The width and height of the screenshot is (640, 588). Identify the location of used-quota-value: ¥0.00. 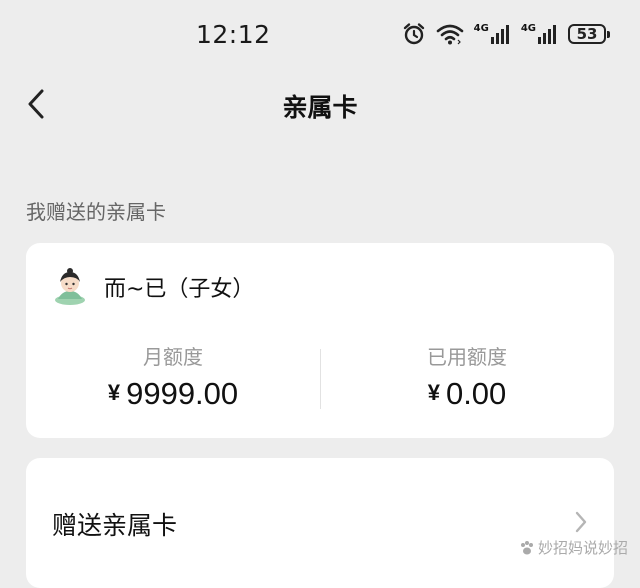
(467, 394).